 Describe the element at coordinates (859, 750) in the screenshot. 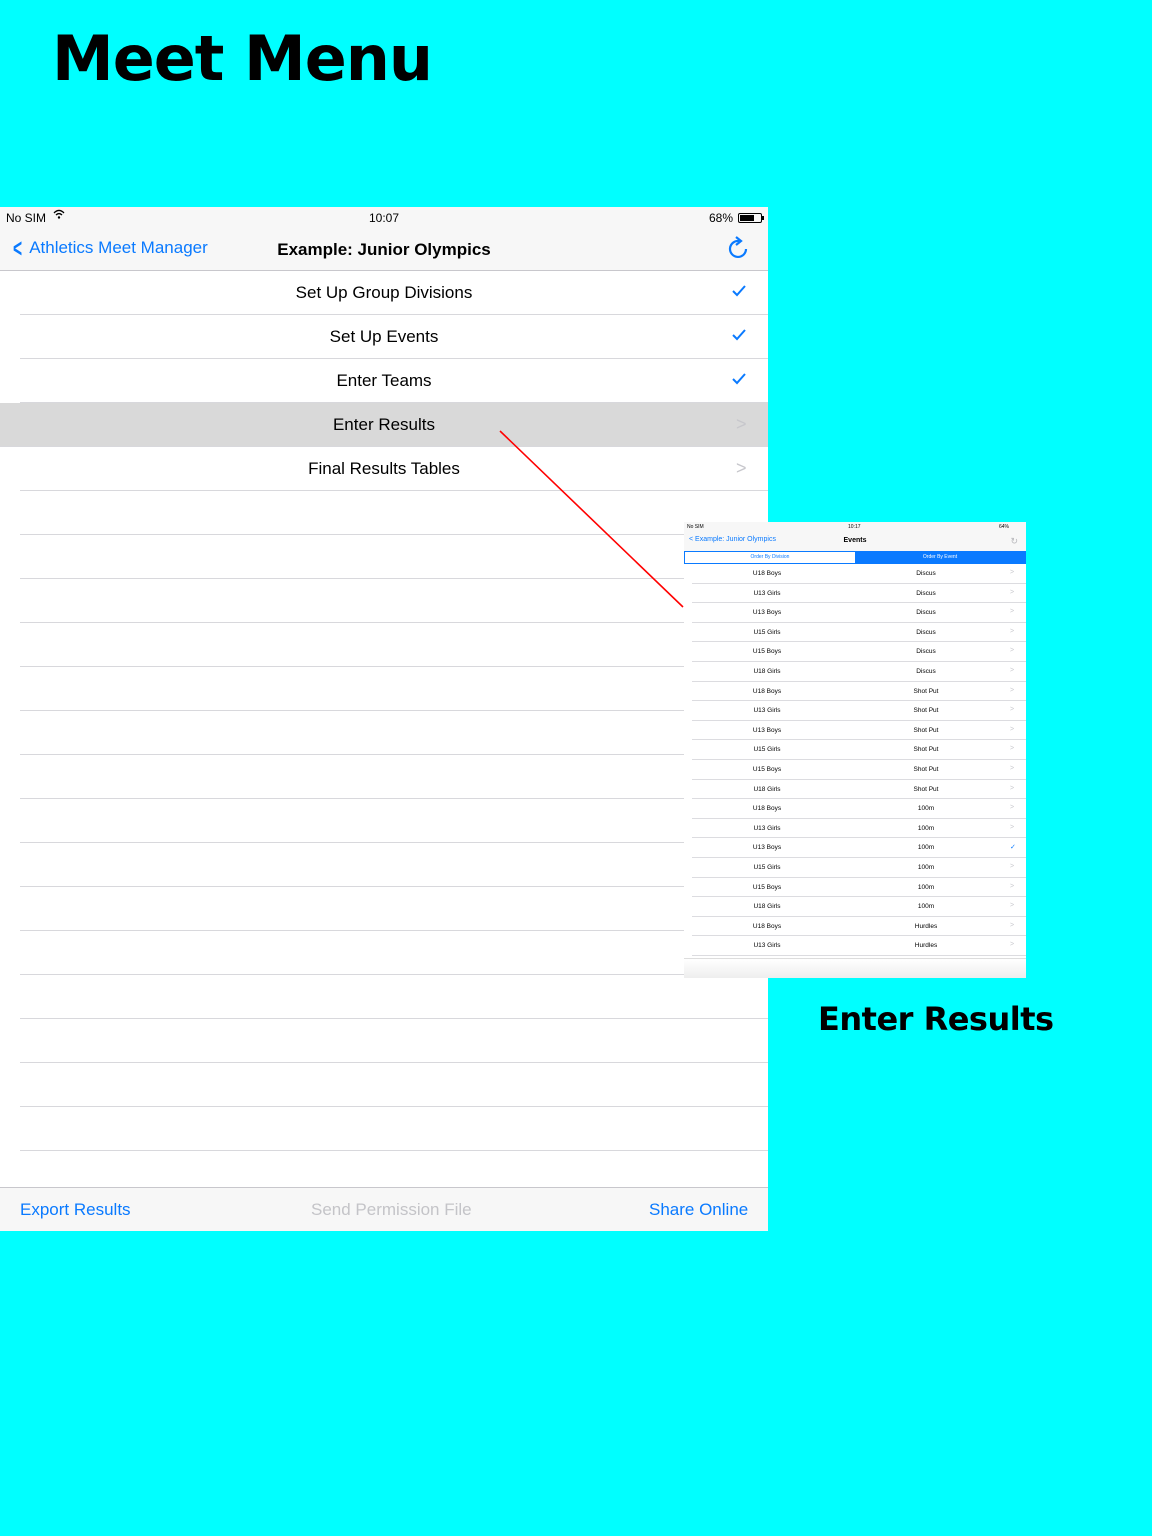

I see `event-row: U15 Girls Shot Put >` at that location.